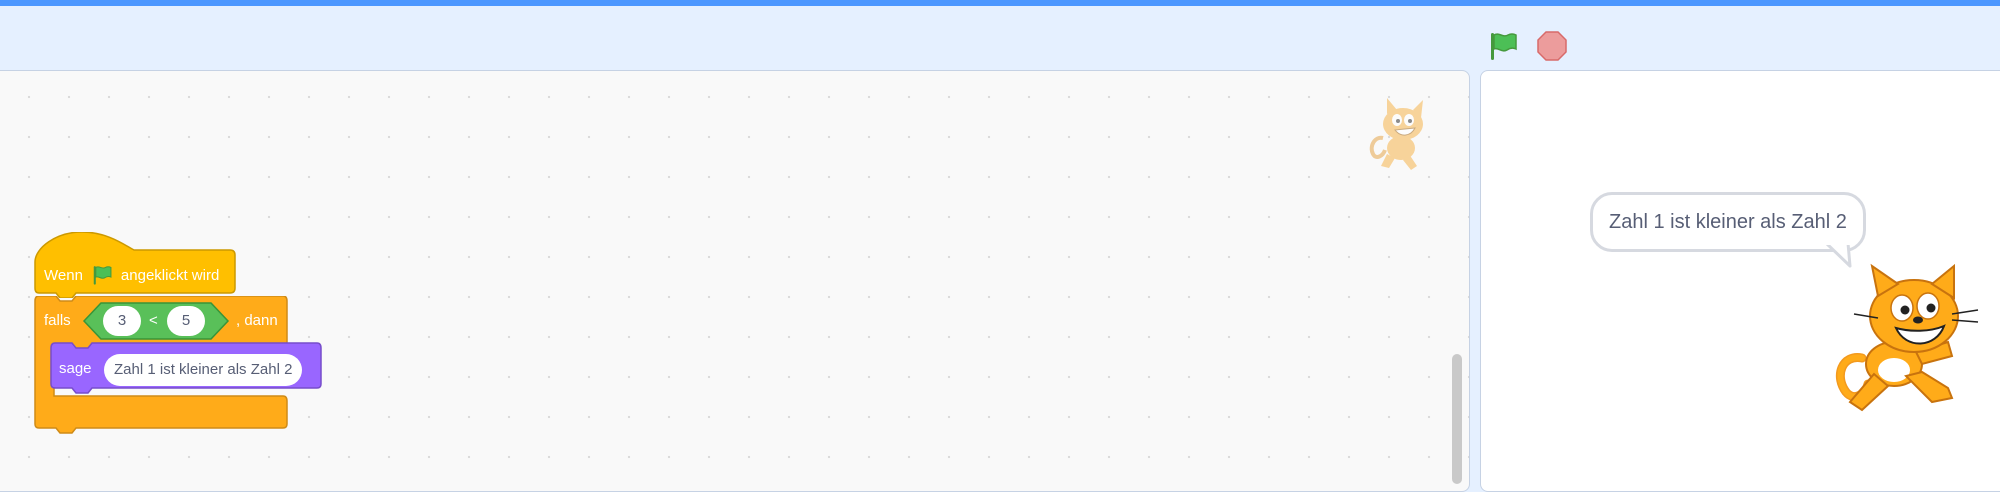 This screenshot has width=2000, height=492. I want to click on stop-icon, so click(1552, 46).